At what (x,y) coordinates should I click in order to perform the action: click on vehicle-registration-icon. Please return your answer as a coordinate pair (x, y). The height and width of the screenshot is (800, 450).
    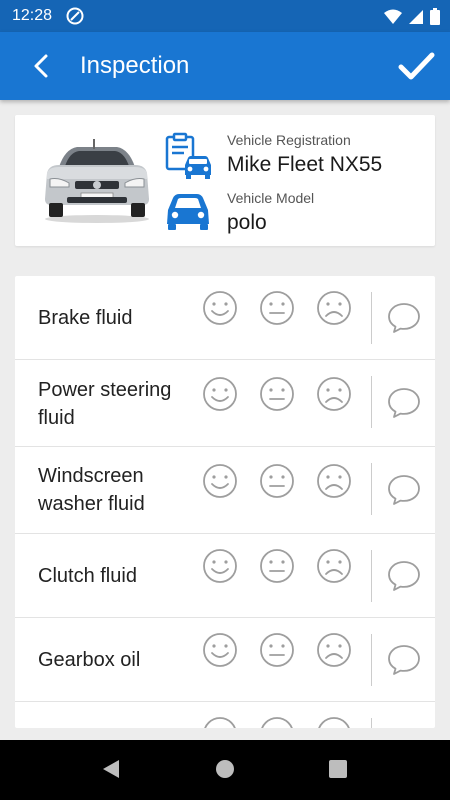
    Looking at the image, I should click on (188, 156).